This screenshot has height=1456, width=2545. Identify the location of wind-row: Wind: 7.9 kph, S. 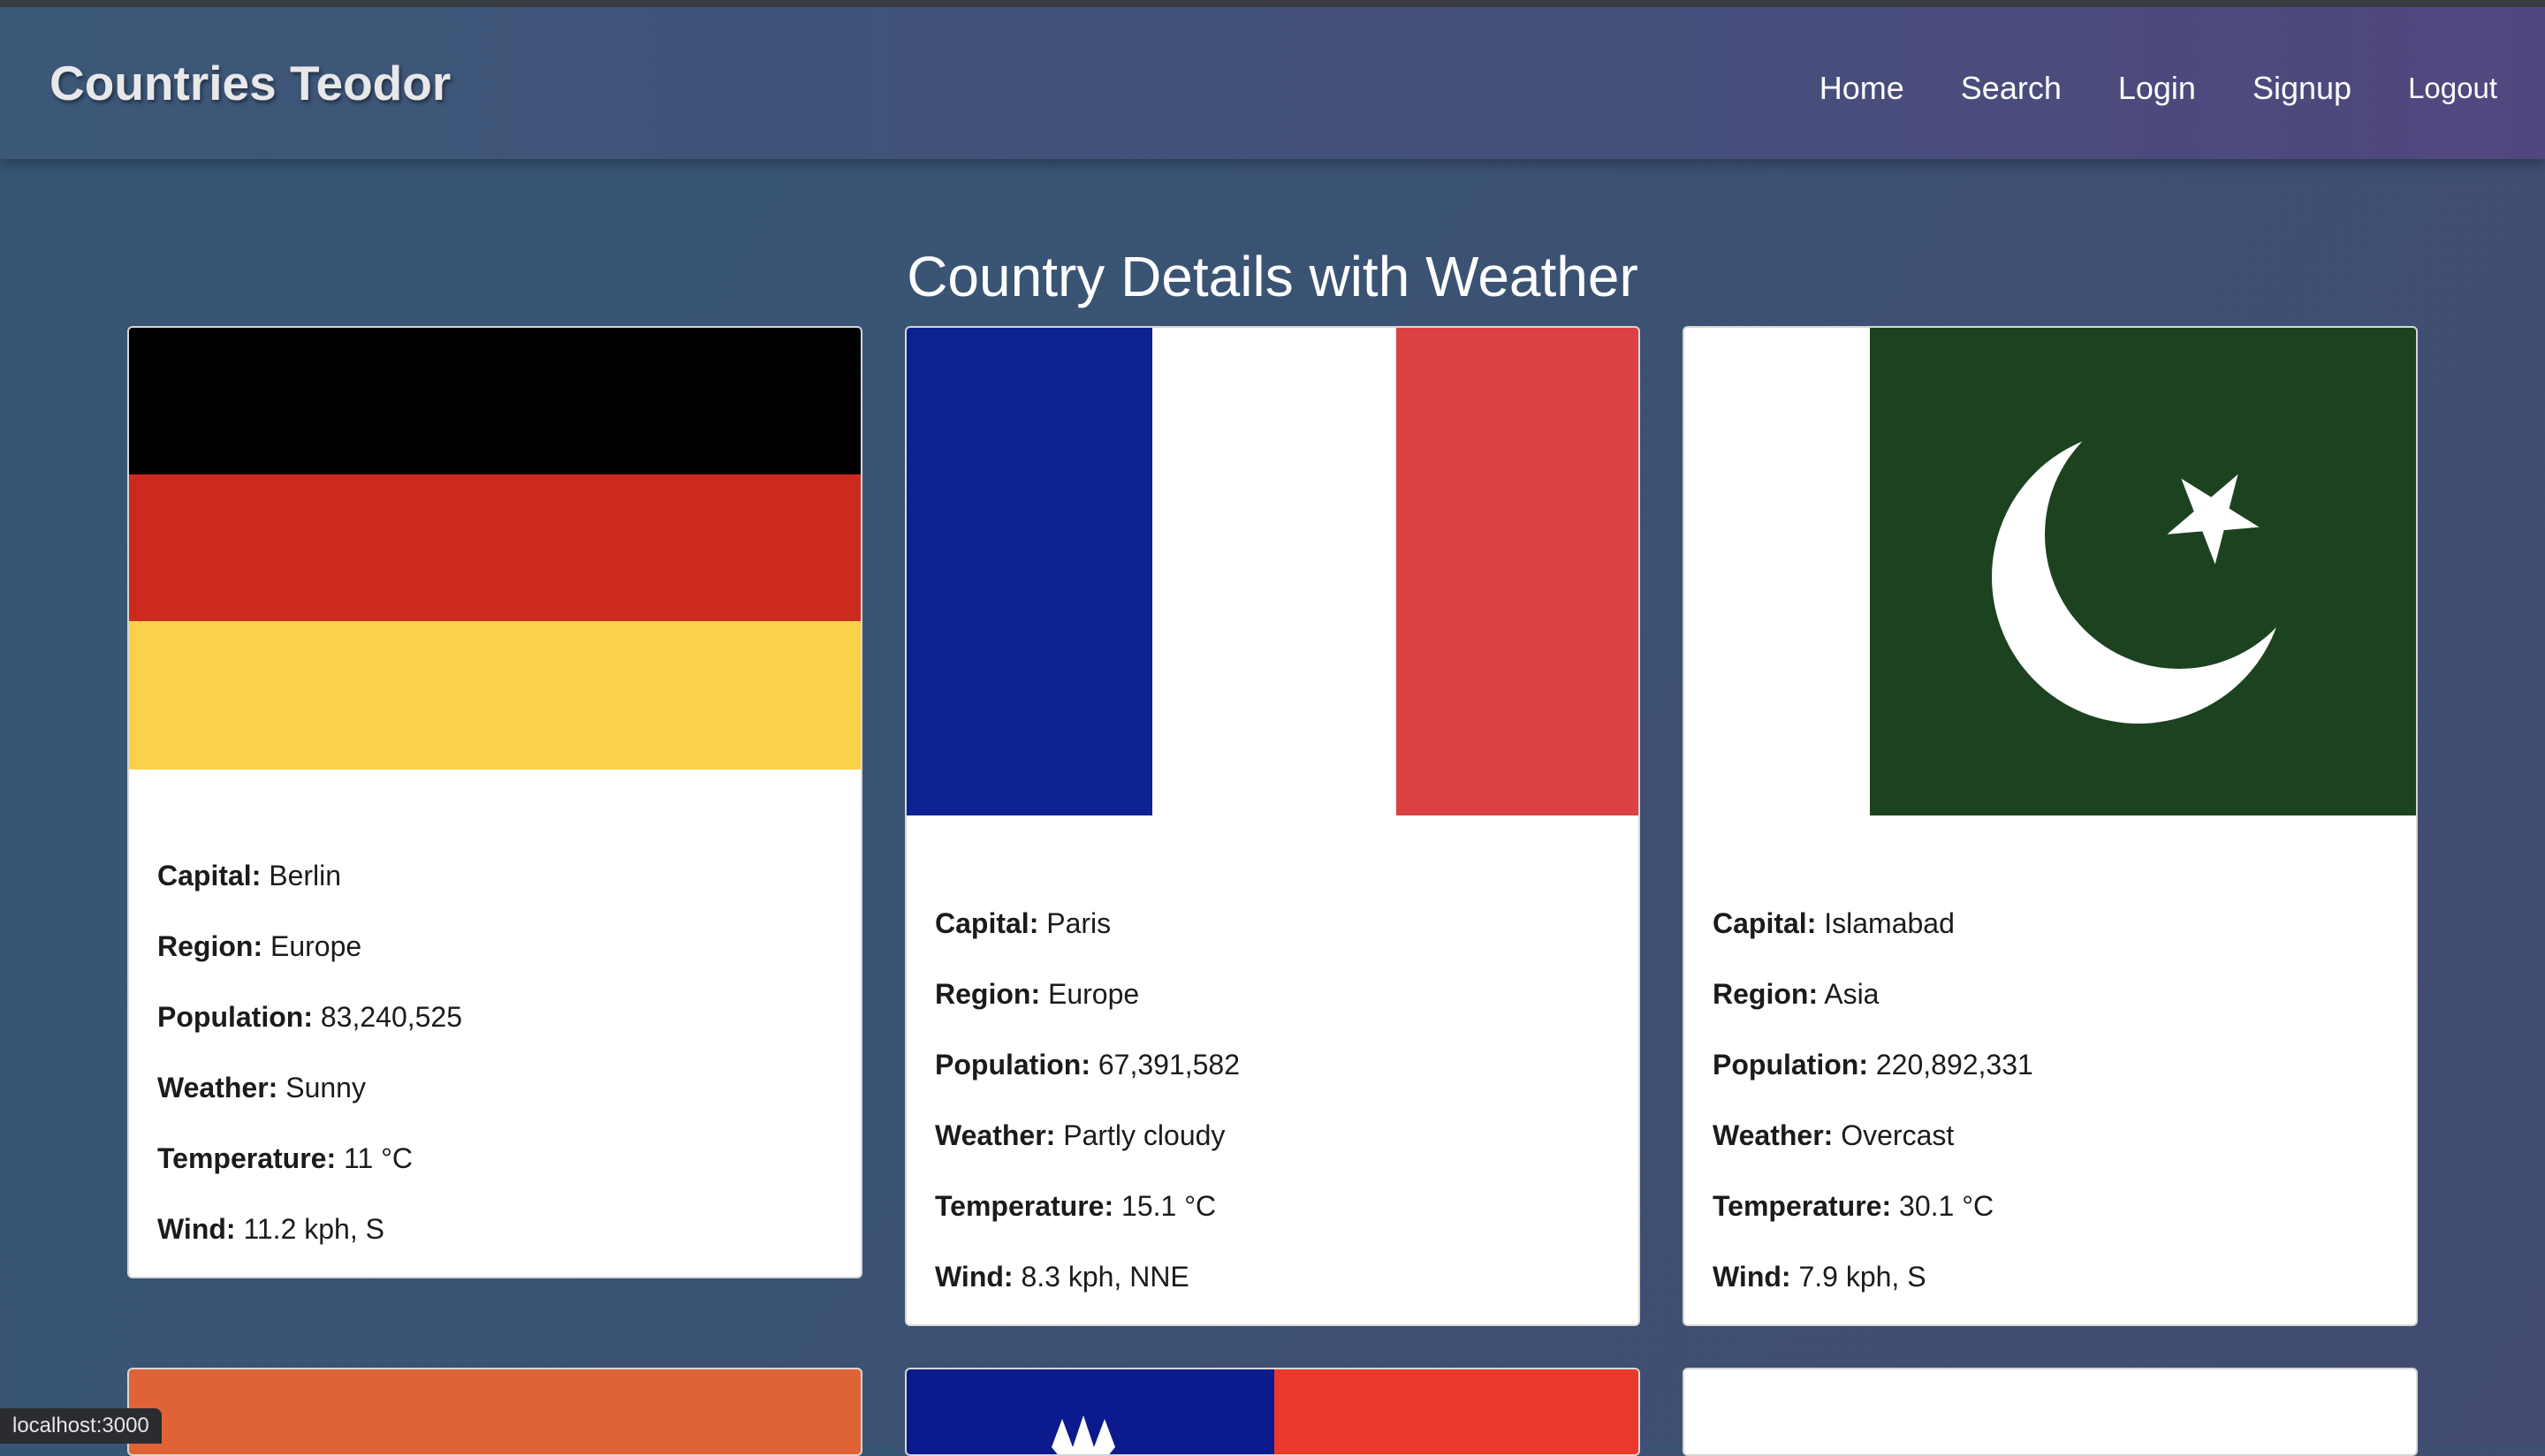
(1873, 1276).